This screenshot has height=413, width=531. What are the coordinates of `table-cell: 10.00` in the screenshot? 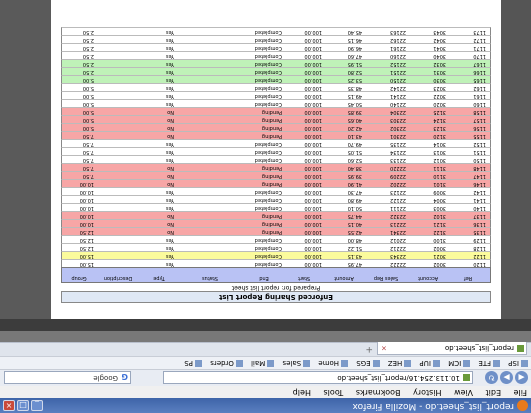 It's located at (86, 184).